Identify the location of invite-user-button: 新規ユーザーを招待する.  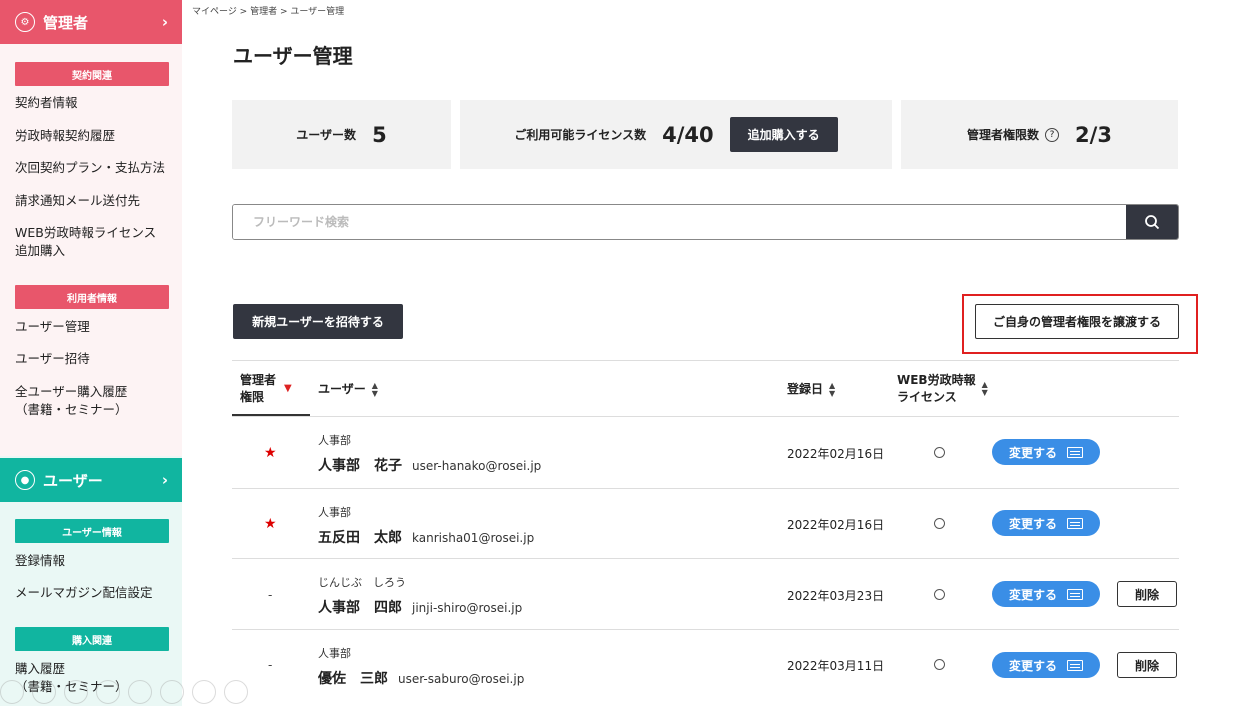
(318, 321).